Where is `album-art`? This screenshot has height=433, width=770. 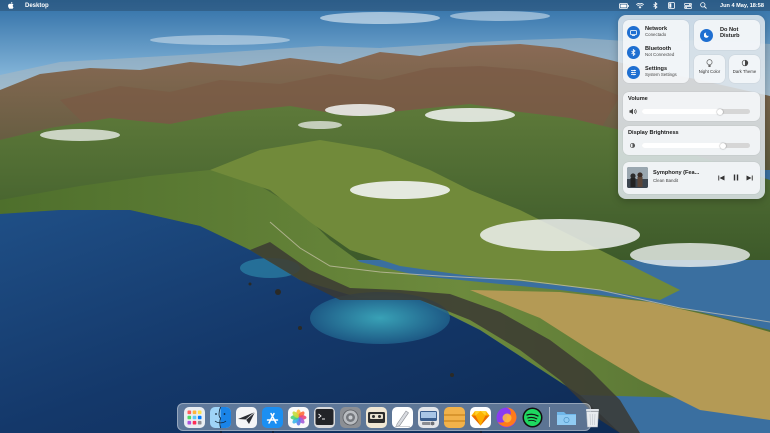 album-art is located at coordinates (637, 177).